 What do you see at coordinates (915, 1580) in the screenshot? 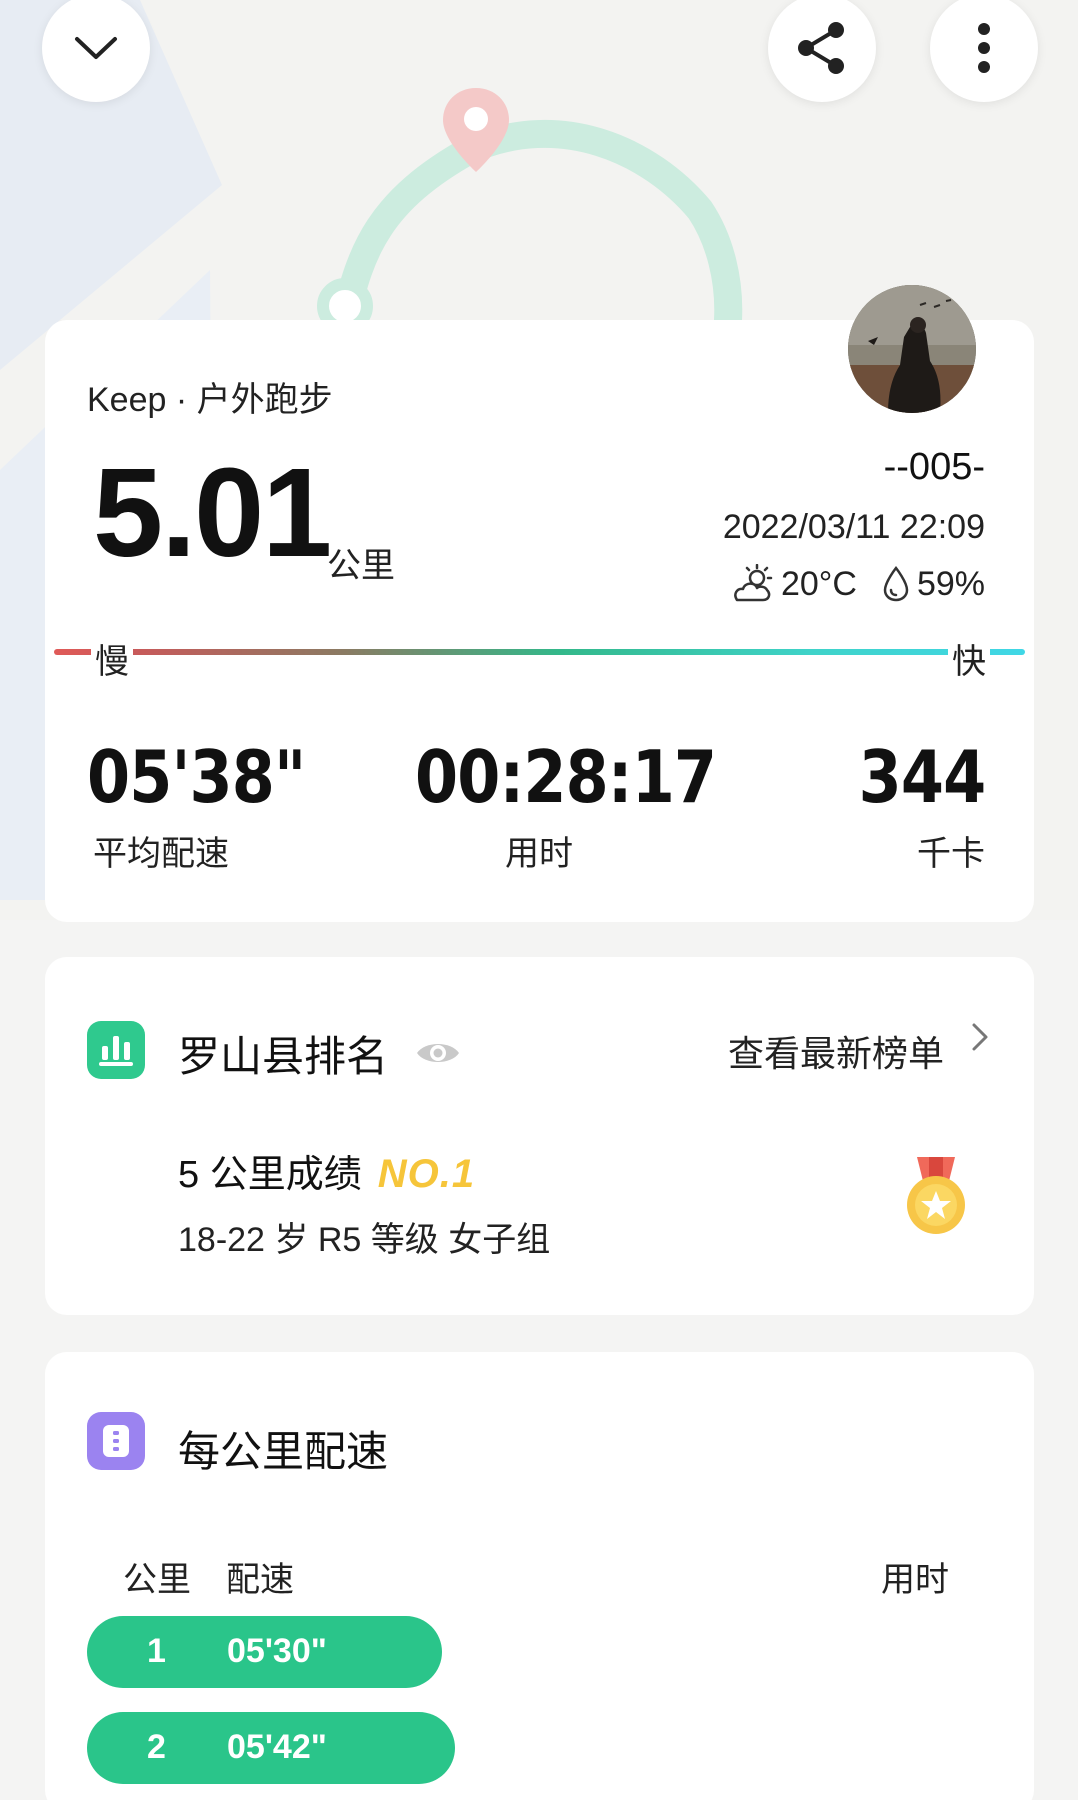
I see `column-time: 用时` at bounding box center [915, 1580].